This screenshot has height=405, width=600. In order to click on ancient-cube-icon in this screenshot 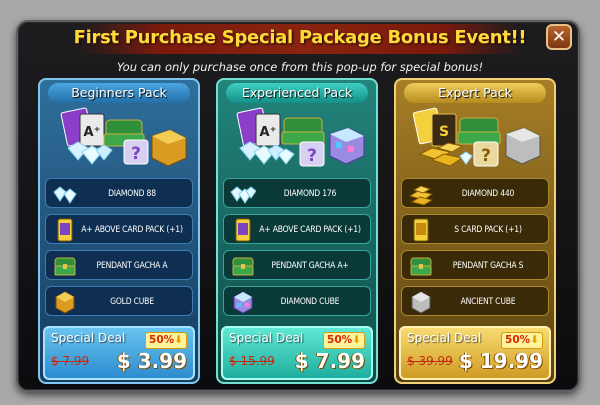, I will do `click(421, 302)`.